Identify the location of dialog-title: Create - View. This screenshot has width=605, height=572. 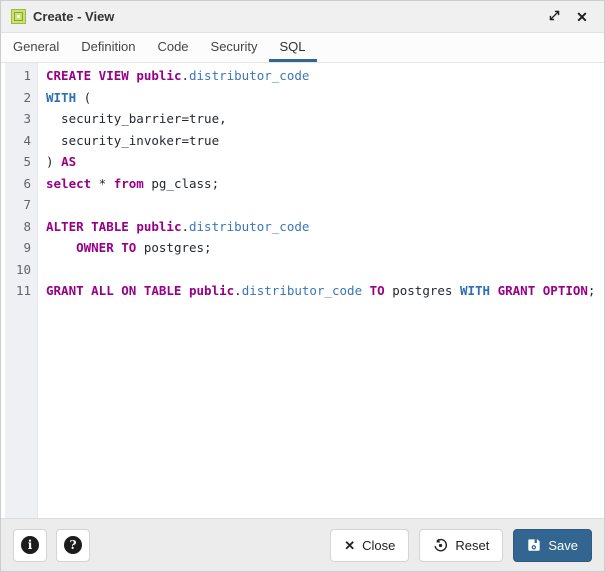
(74, 16).